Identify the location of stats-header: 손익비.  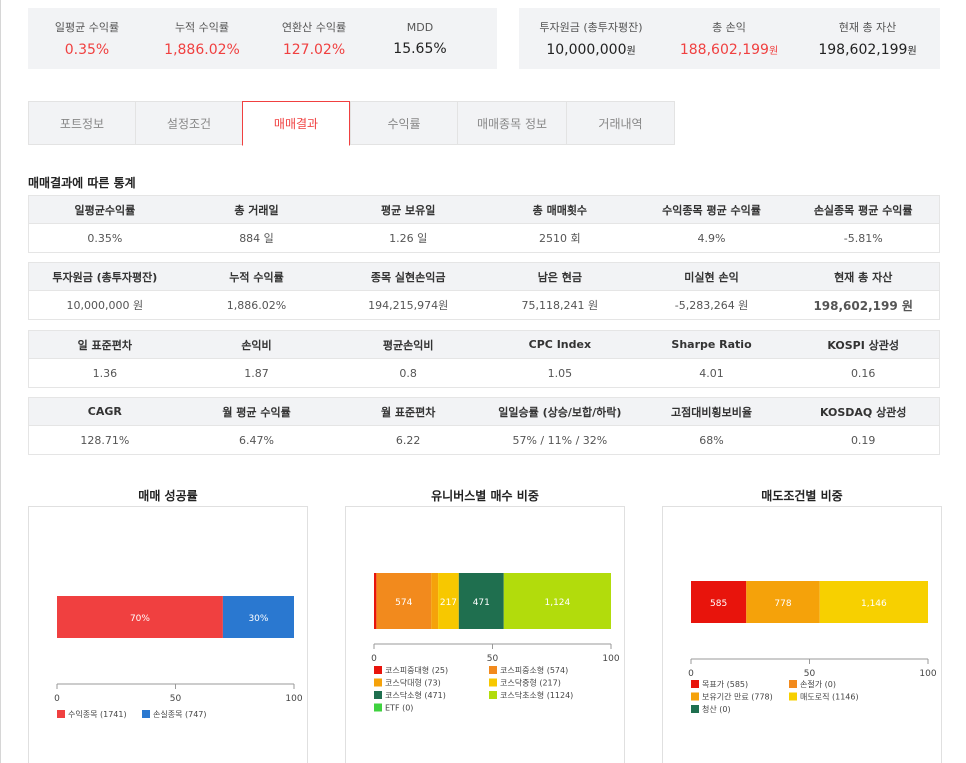
(256, 345).